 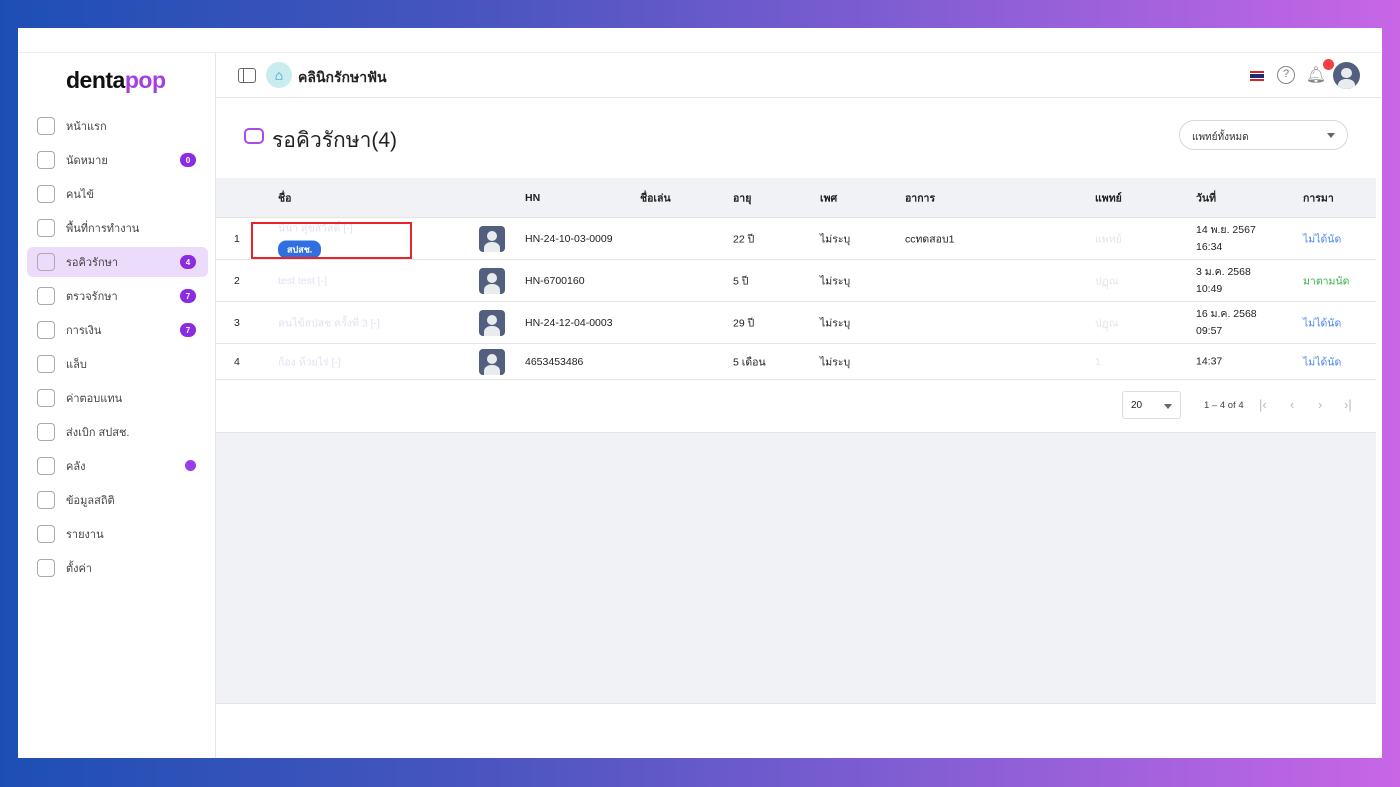 What do you see at coordinates (342, 78) in the screenshot?
I see `clinic-name: คลินิกรักษาฟัน` at bounding box center [342, 78].